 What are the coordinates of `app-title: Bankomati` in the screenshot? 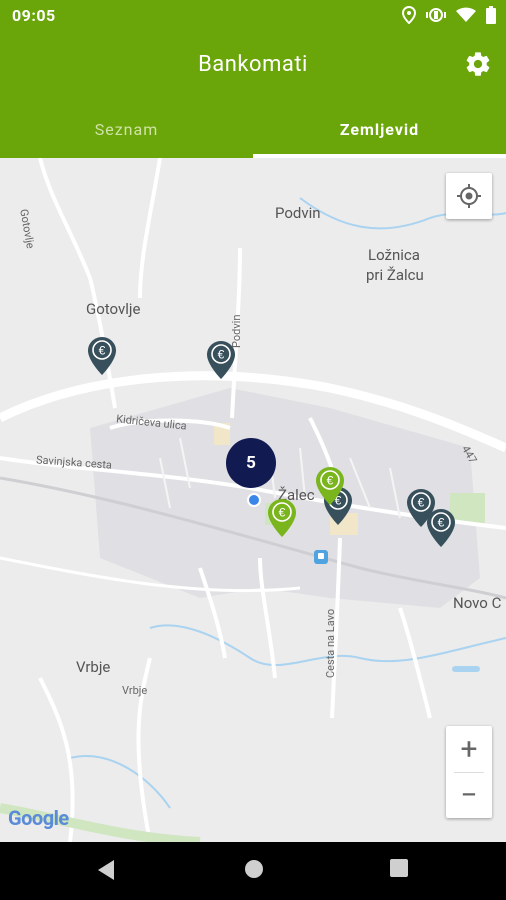 It's located at (253, 64).